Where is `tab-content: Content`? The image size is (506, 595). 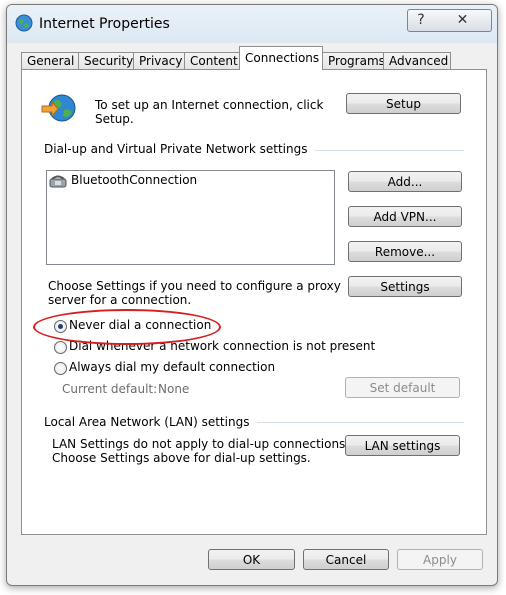
tab-content: Content is located at coordinates (213, 61).